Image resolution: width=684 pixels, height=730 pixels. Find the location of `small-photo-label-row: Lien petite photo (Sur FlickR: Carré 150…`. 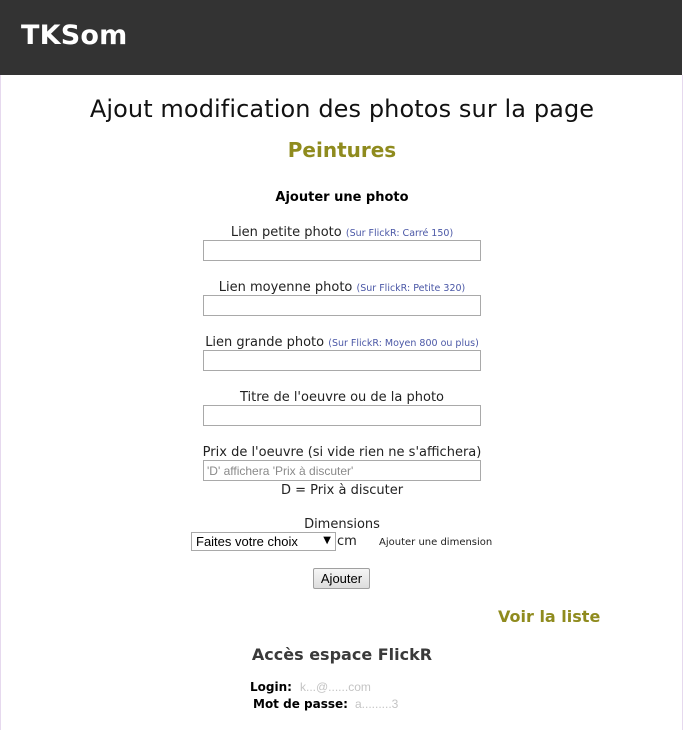

small-photo-label-row: Lien petite photo (Sur FlickR: Carré 150… is located at coordinates (342, 232).